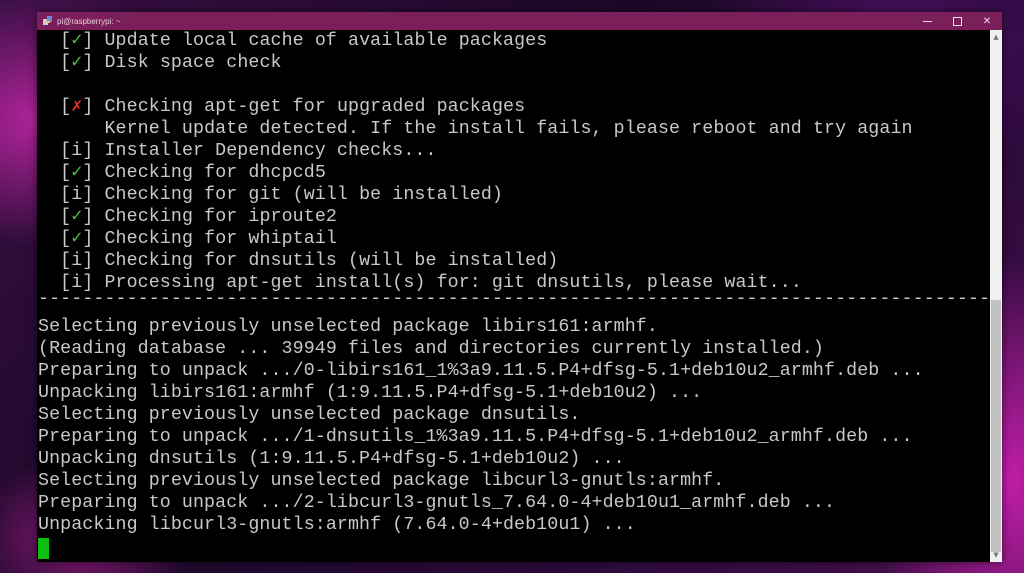  Describe the element at coordinates (519, 21) in the screenshot. I see `title-bar: pi@raspberrypi: ~ ✕` at that location.